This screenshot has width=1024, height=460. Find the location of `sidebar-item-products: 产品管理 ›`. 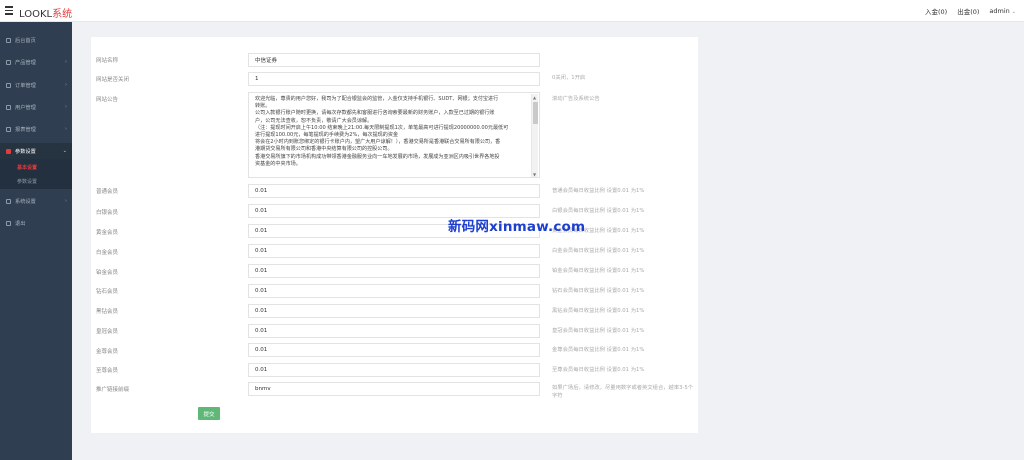

sidebar-item-products: 产品管理 › is located at coordinates (36, 62).